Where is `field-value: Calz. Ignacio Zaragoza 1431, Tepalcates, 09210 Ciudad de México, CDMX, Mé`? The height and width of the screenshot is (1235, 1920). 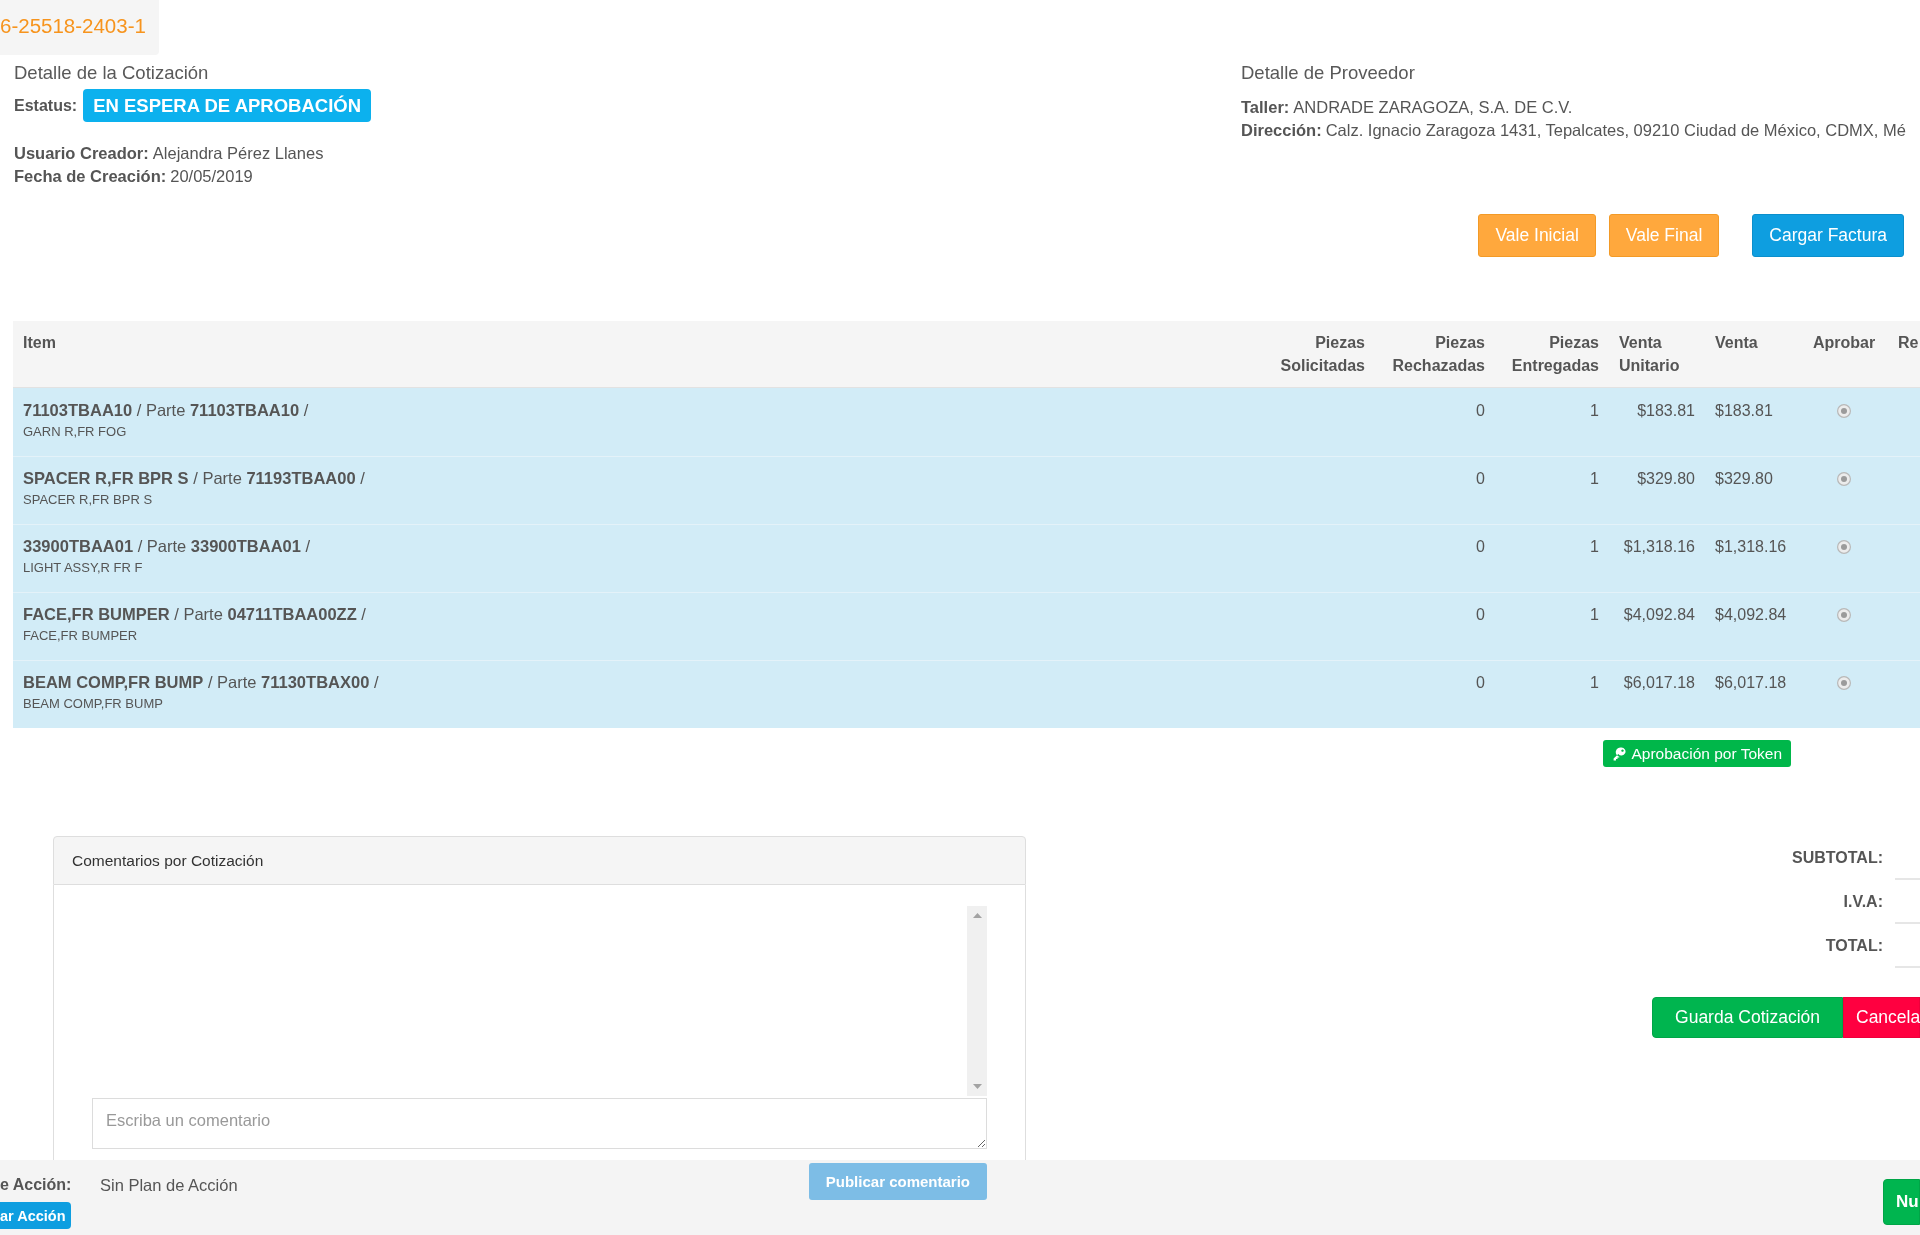 field-value: Calz. Ignacio Zaragoza 1431, Tepalcates, 09210 Ciudad de México, CDMX, Mé is located at coordinates (1615, 130).